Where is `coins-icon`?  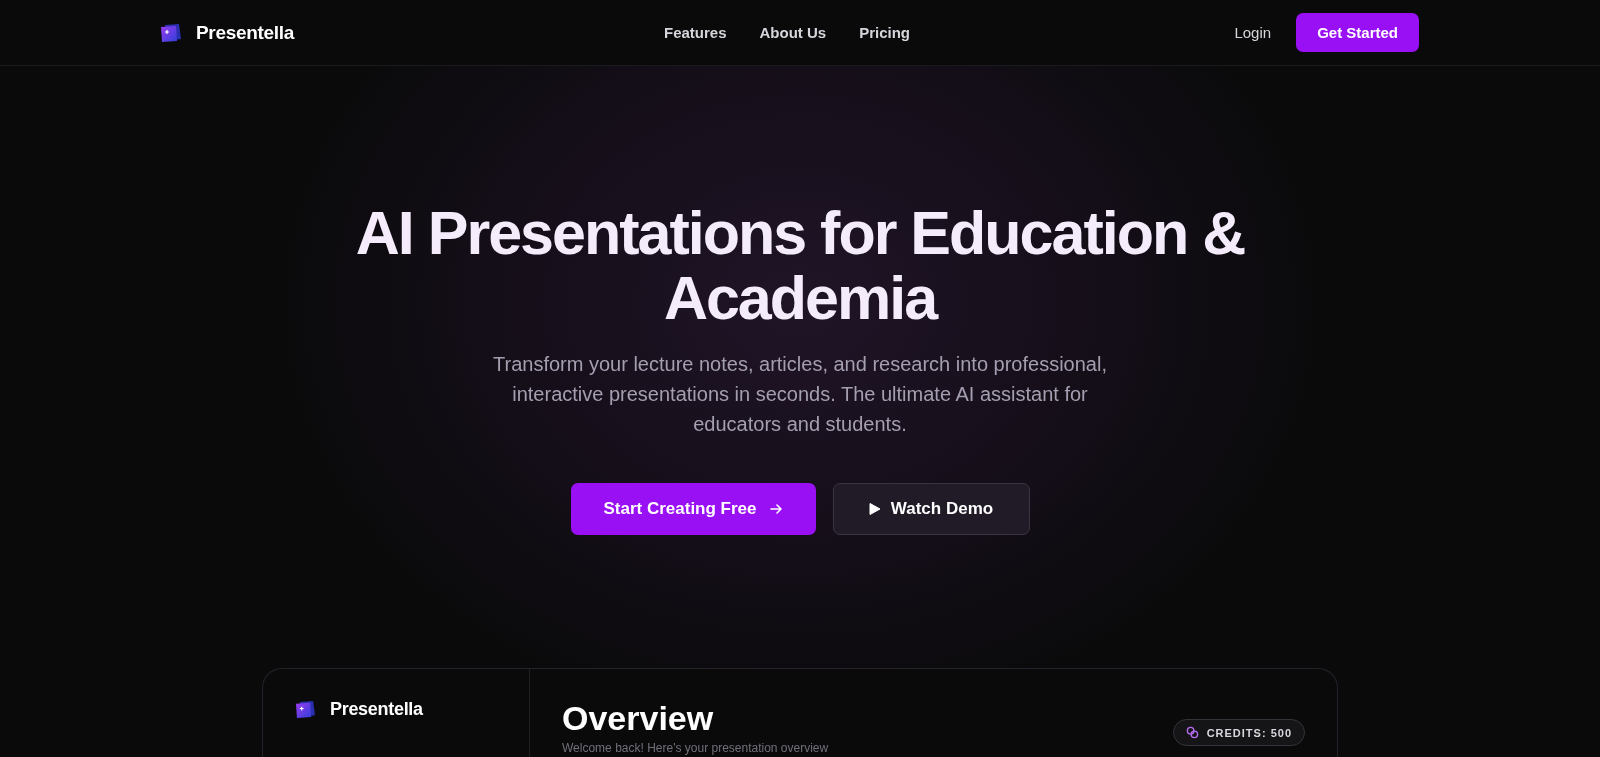 coins-icon is located at coordinates (1192, 732).